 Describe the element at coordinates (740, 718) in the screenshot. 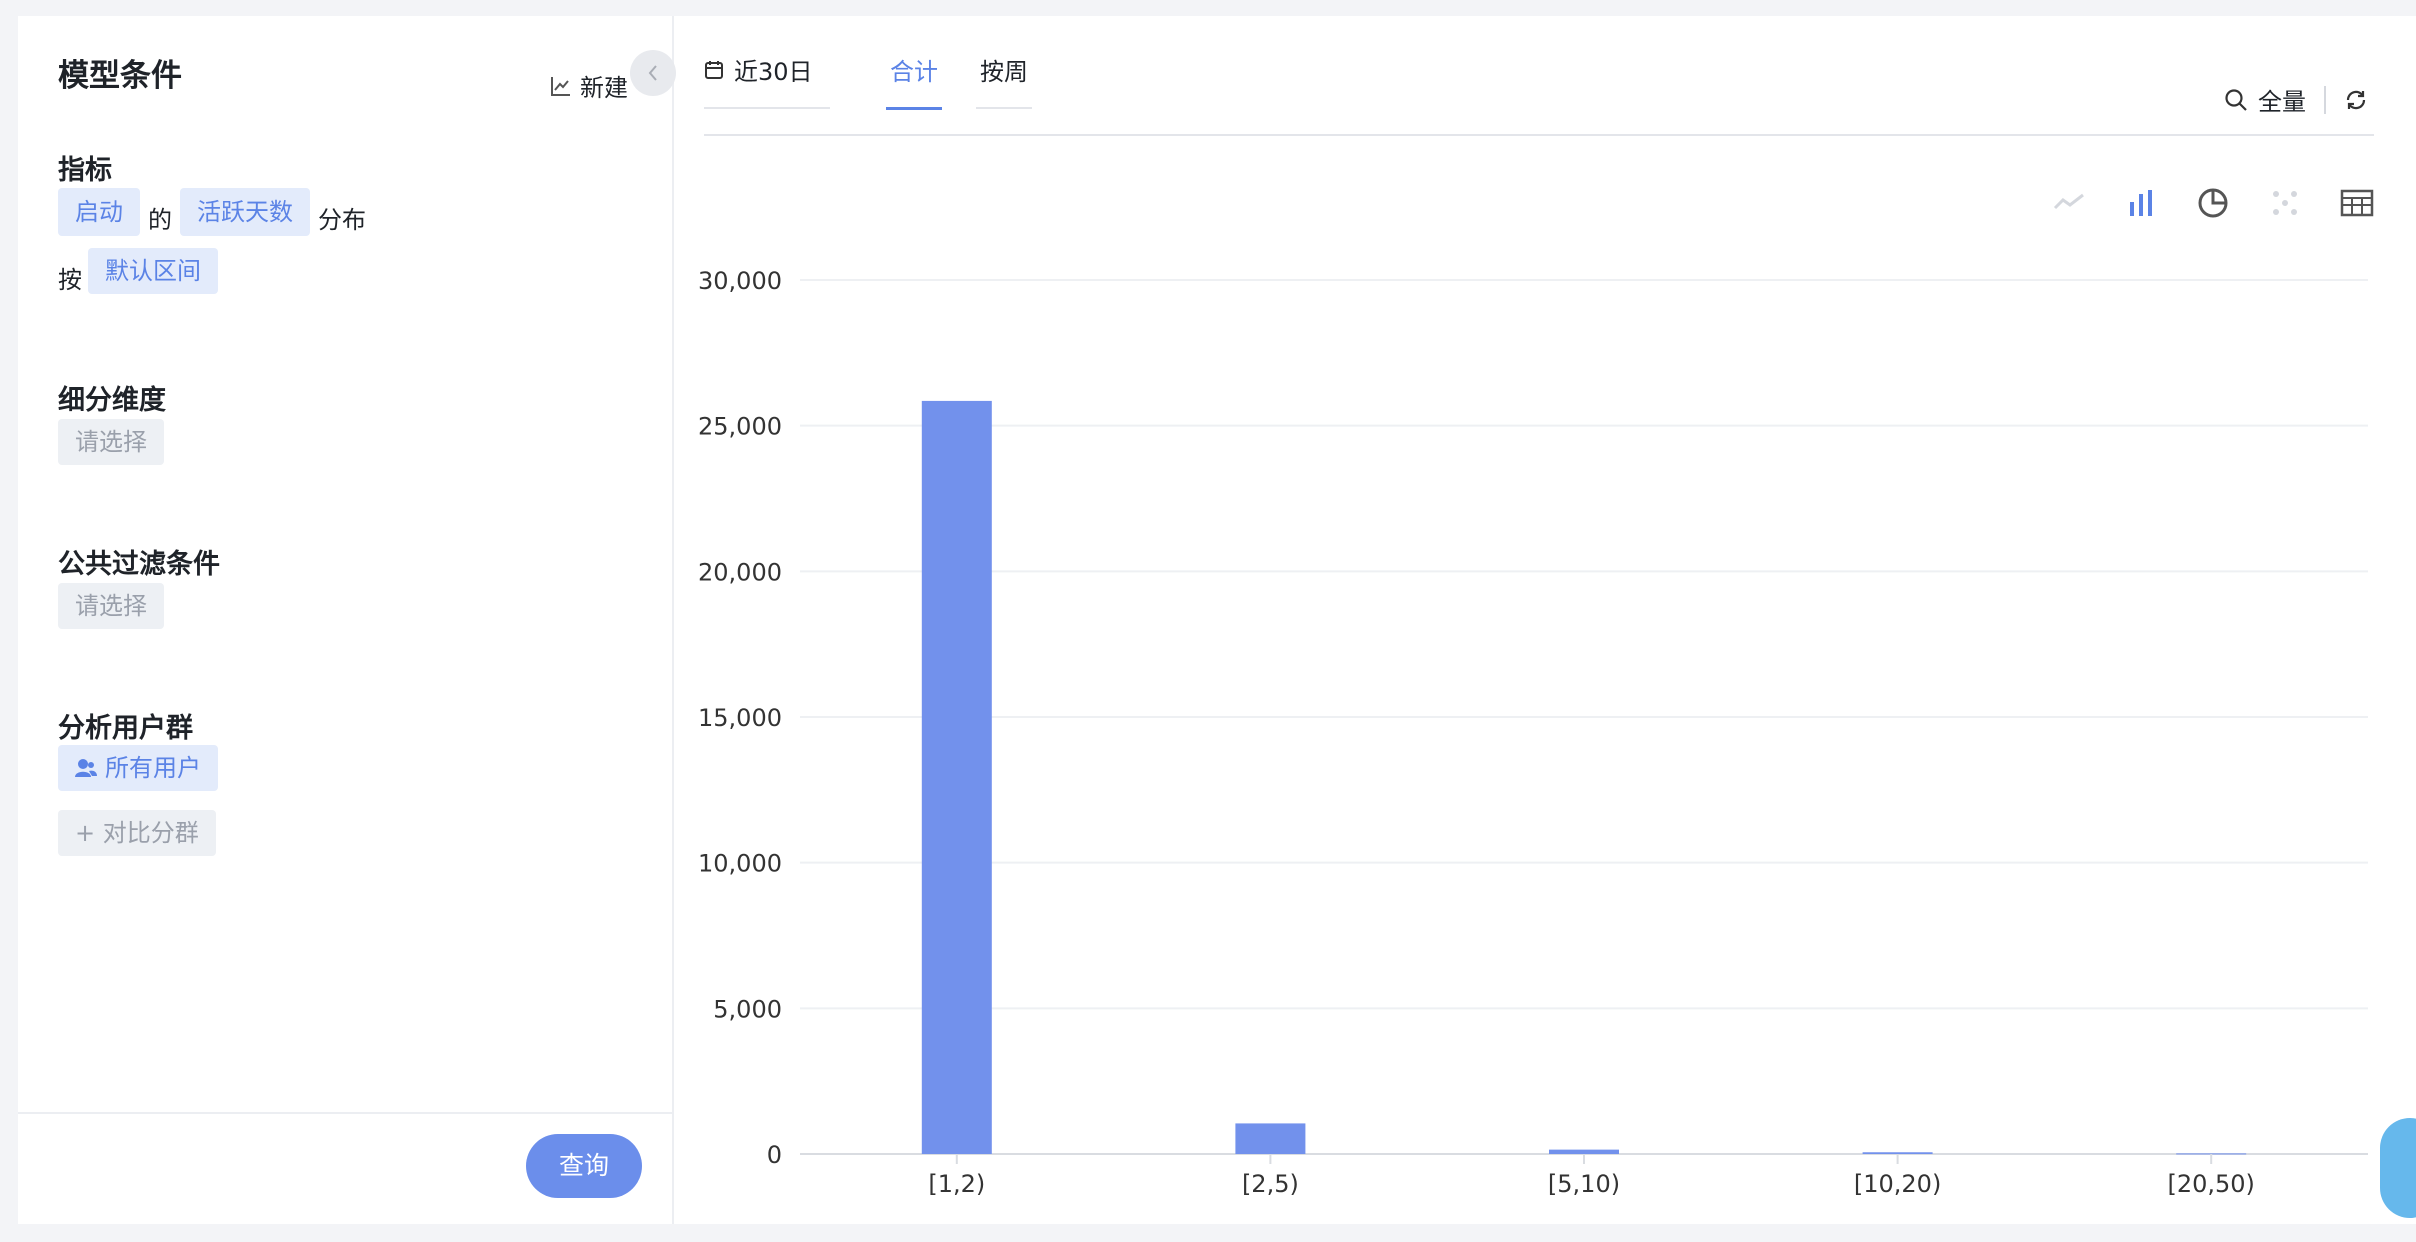

I see `y-tick-label: 15,000` at that location.